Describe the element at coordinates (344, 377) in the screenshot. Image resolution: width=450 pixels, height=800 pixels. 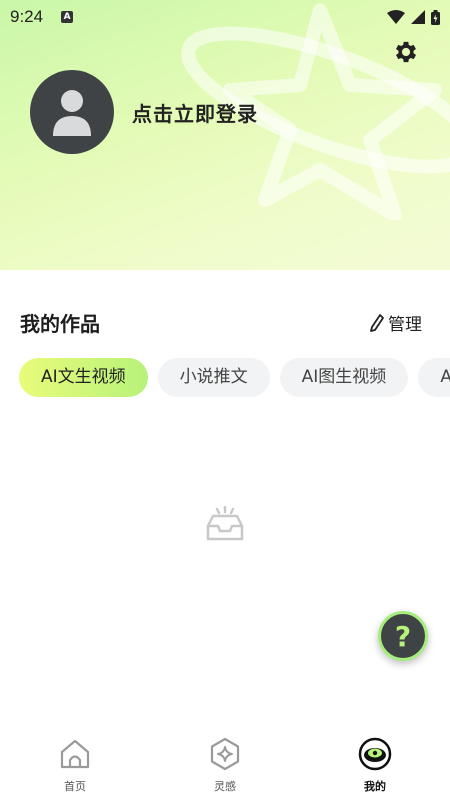
I see `tab-ai-image-to-video: AI图生视频` at that location.